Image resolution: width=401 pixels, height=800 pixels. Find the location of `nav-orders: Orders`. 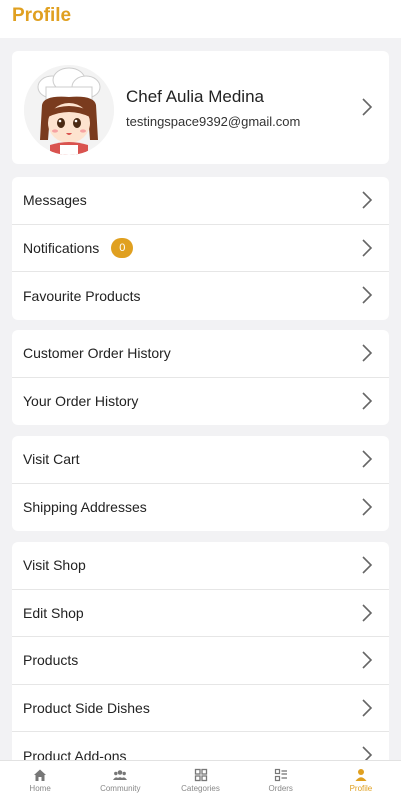

nav-orders: Orders is located at coordinates (281, 780).